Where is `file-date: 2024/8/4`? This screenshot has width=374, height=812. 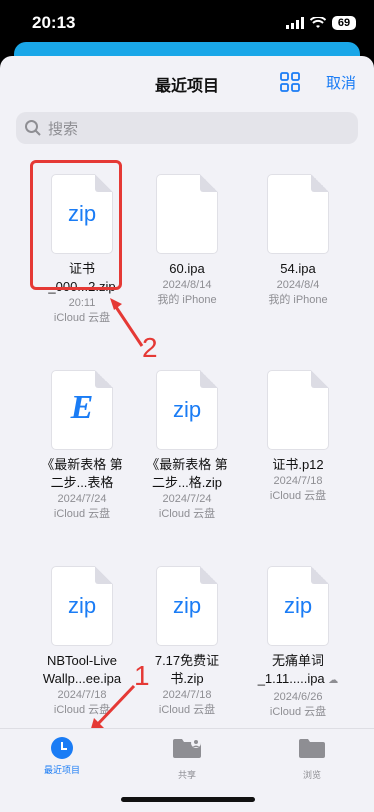 file-date: 2024/8/4 is located at coordinates (298, 285).